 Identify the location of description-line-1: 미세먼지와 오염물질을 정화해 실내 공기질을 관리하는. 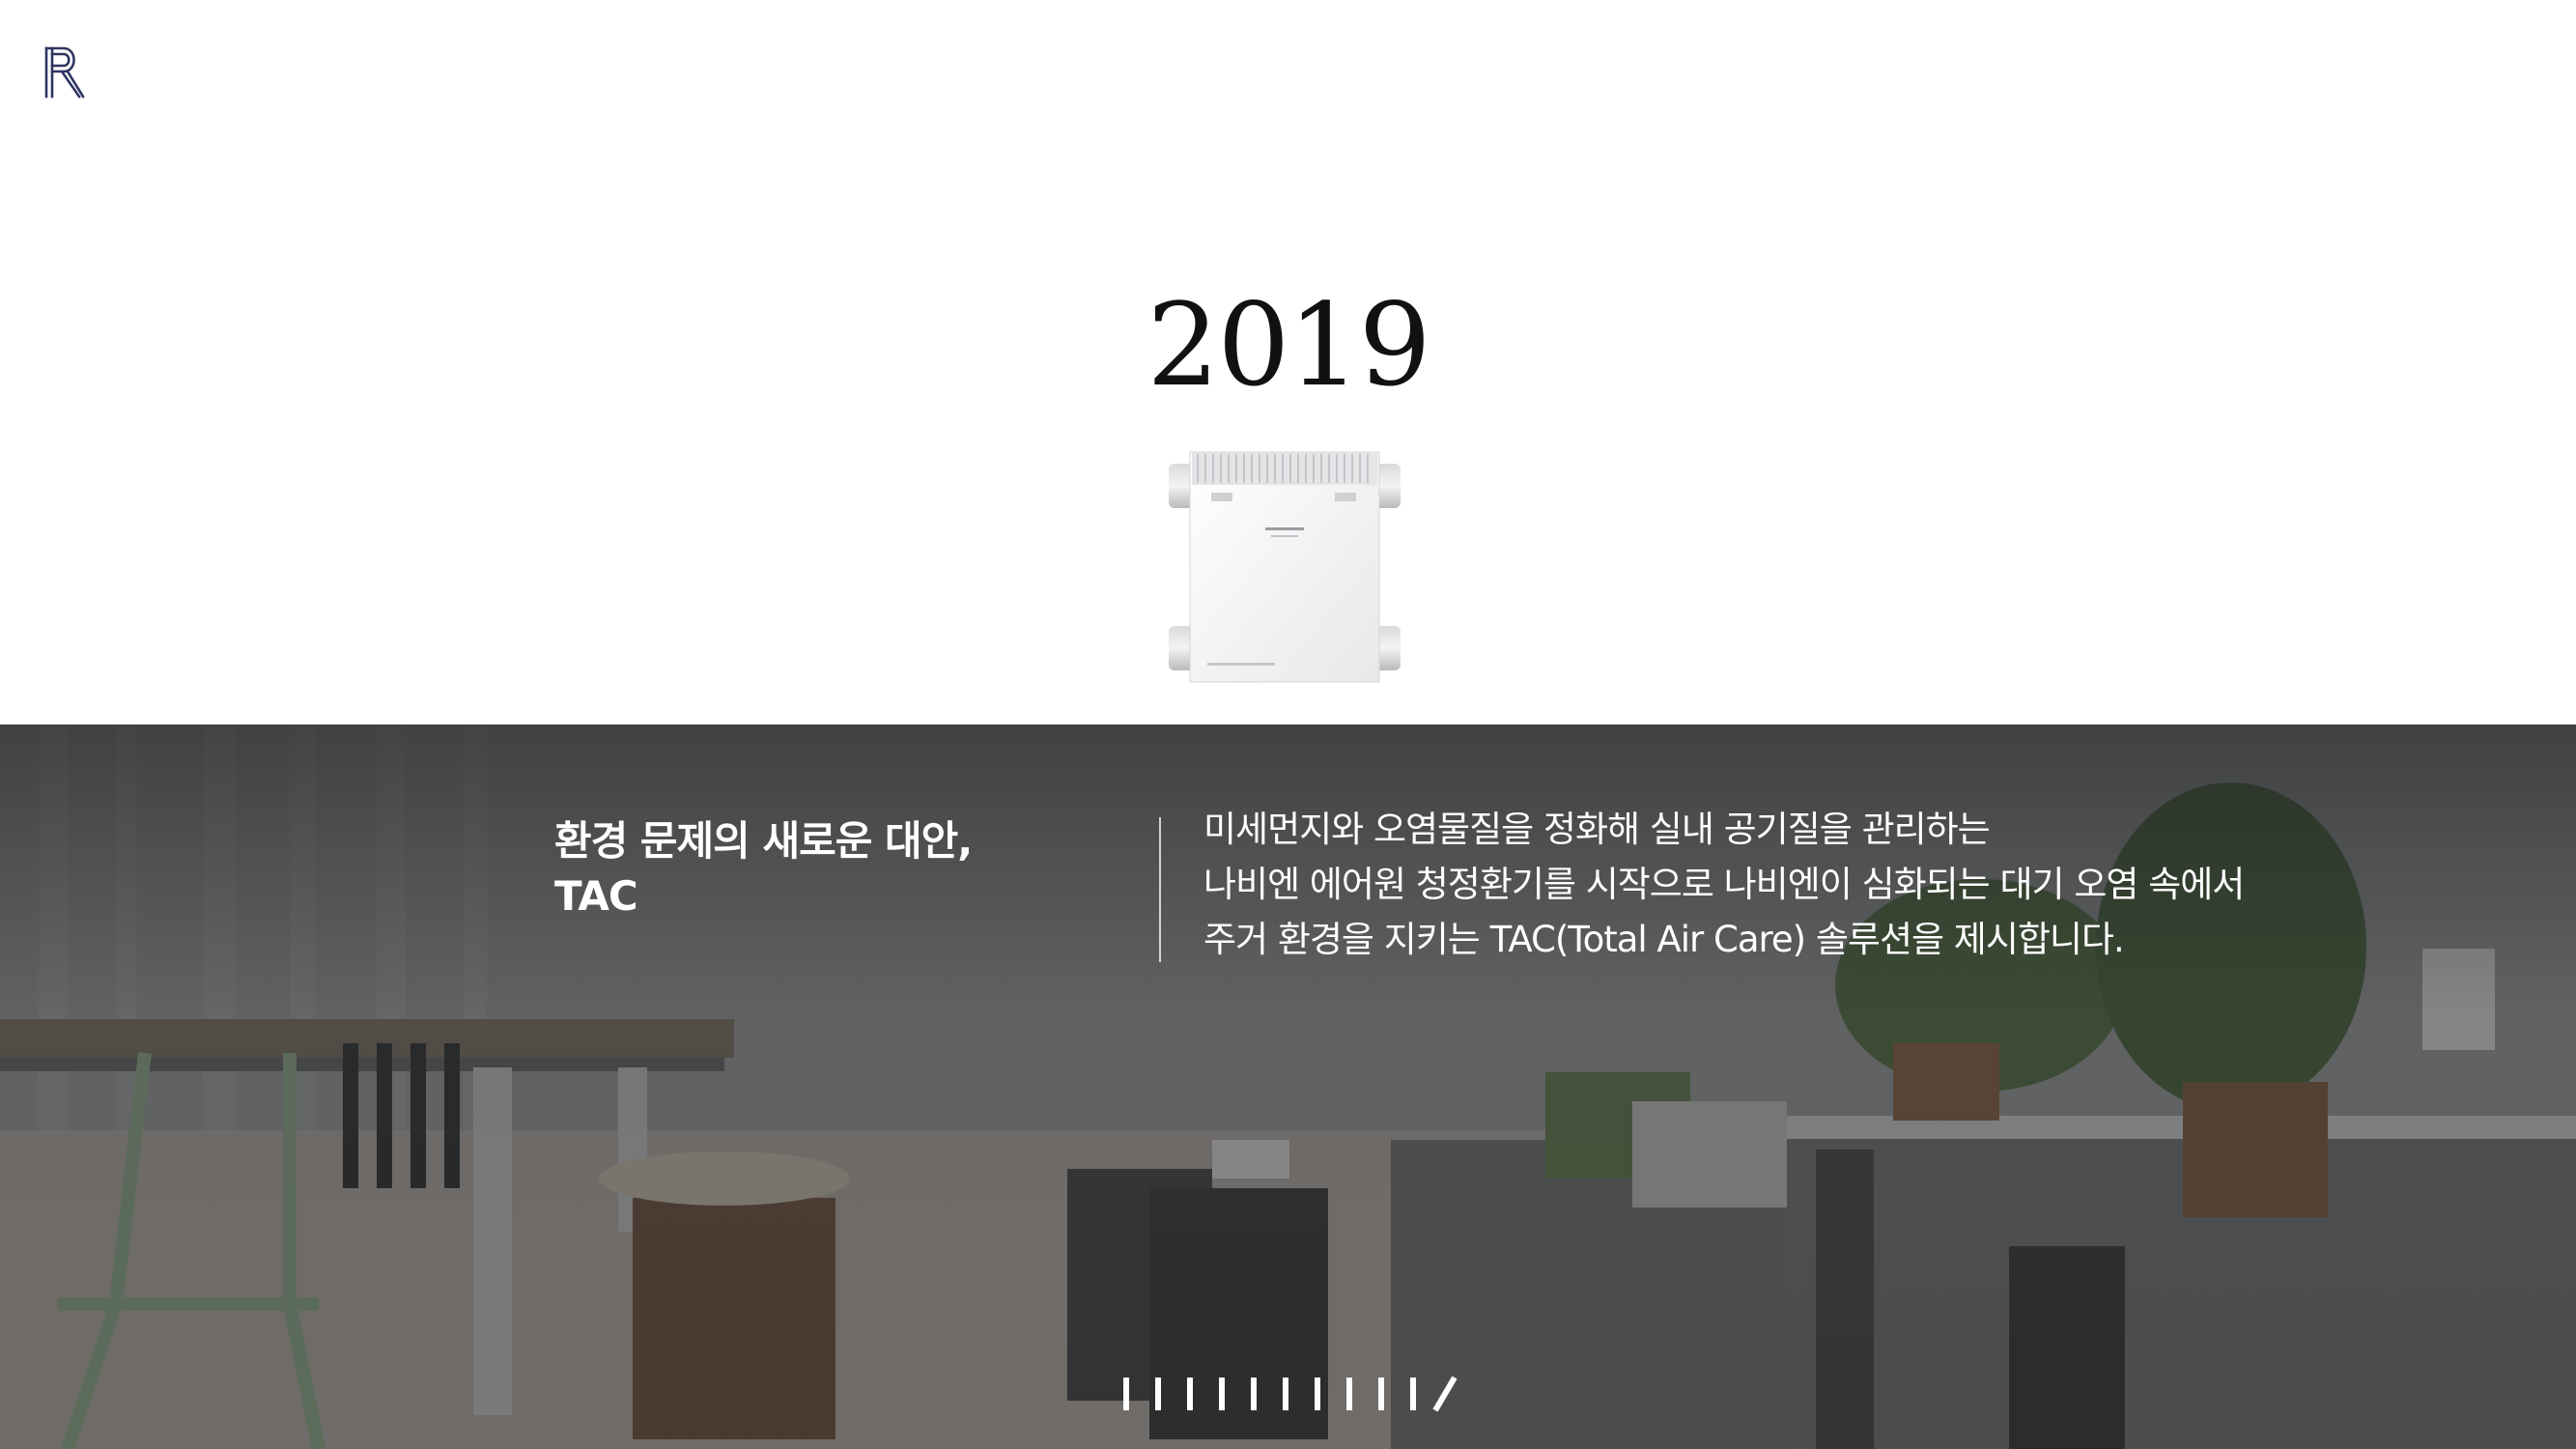
(1597, 829).